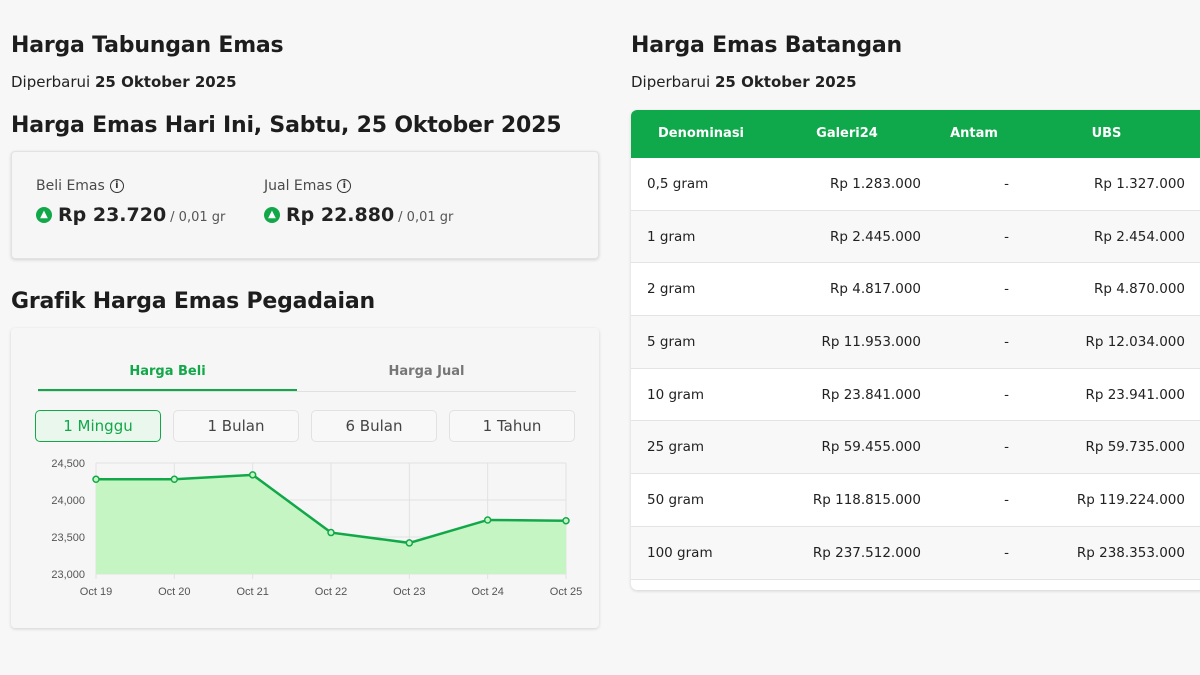  I want to click on table-cell: 100 gram, so click(680, 552).